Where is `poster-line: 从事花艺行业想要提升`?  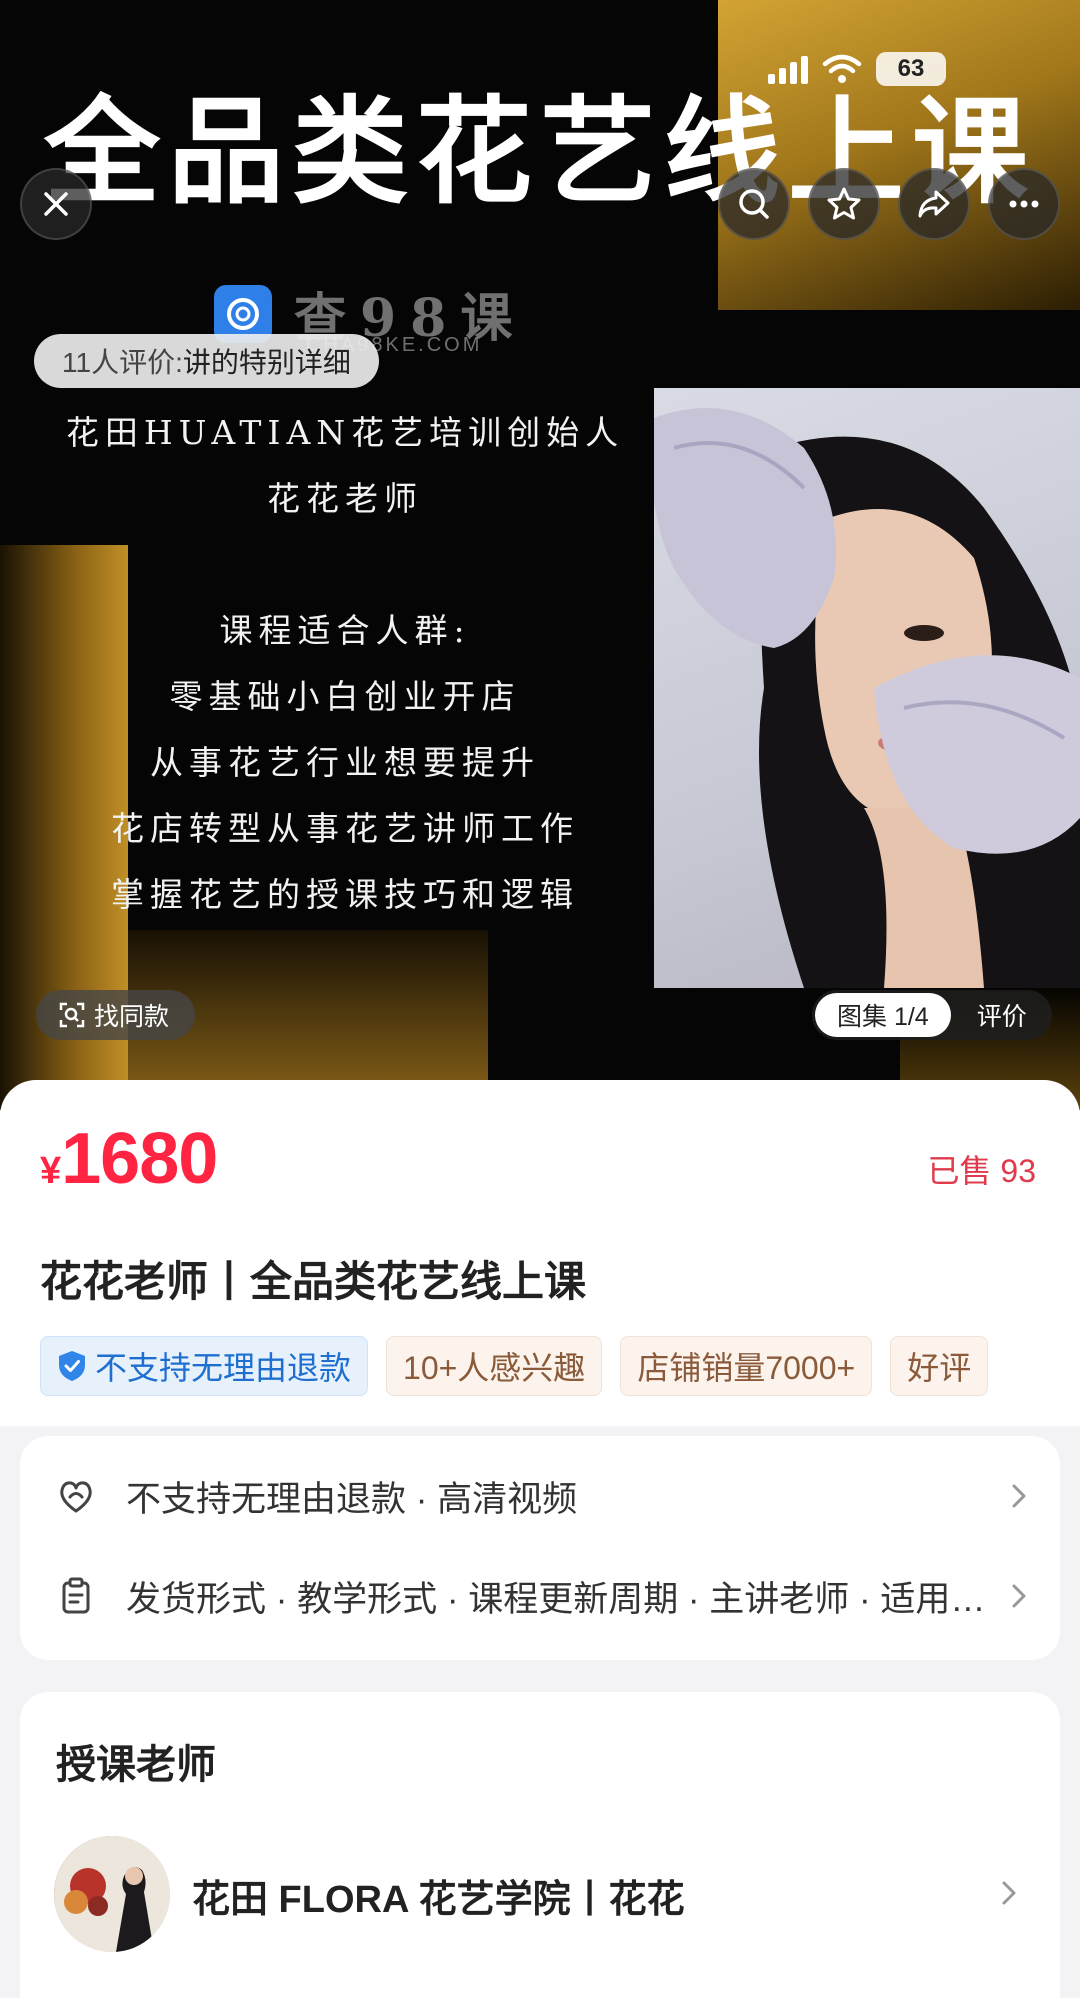 poster-line: 从事花艺行业想要提升 is located at coordinates (345, 762).